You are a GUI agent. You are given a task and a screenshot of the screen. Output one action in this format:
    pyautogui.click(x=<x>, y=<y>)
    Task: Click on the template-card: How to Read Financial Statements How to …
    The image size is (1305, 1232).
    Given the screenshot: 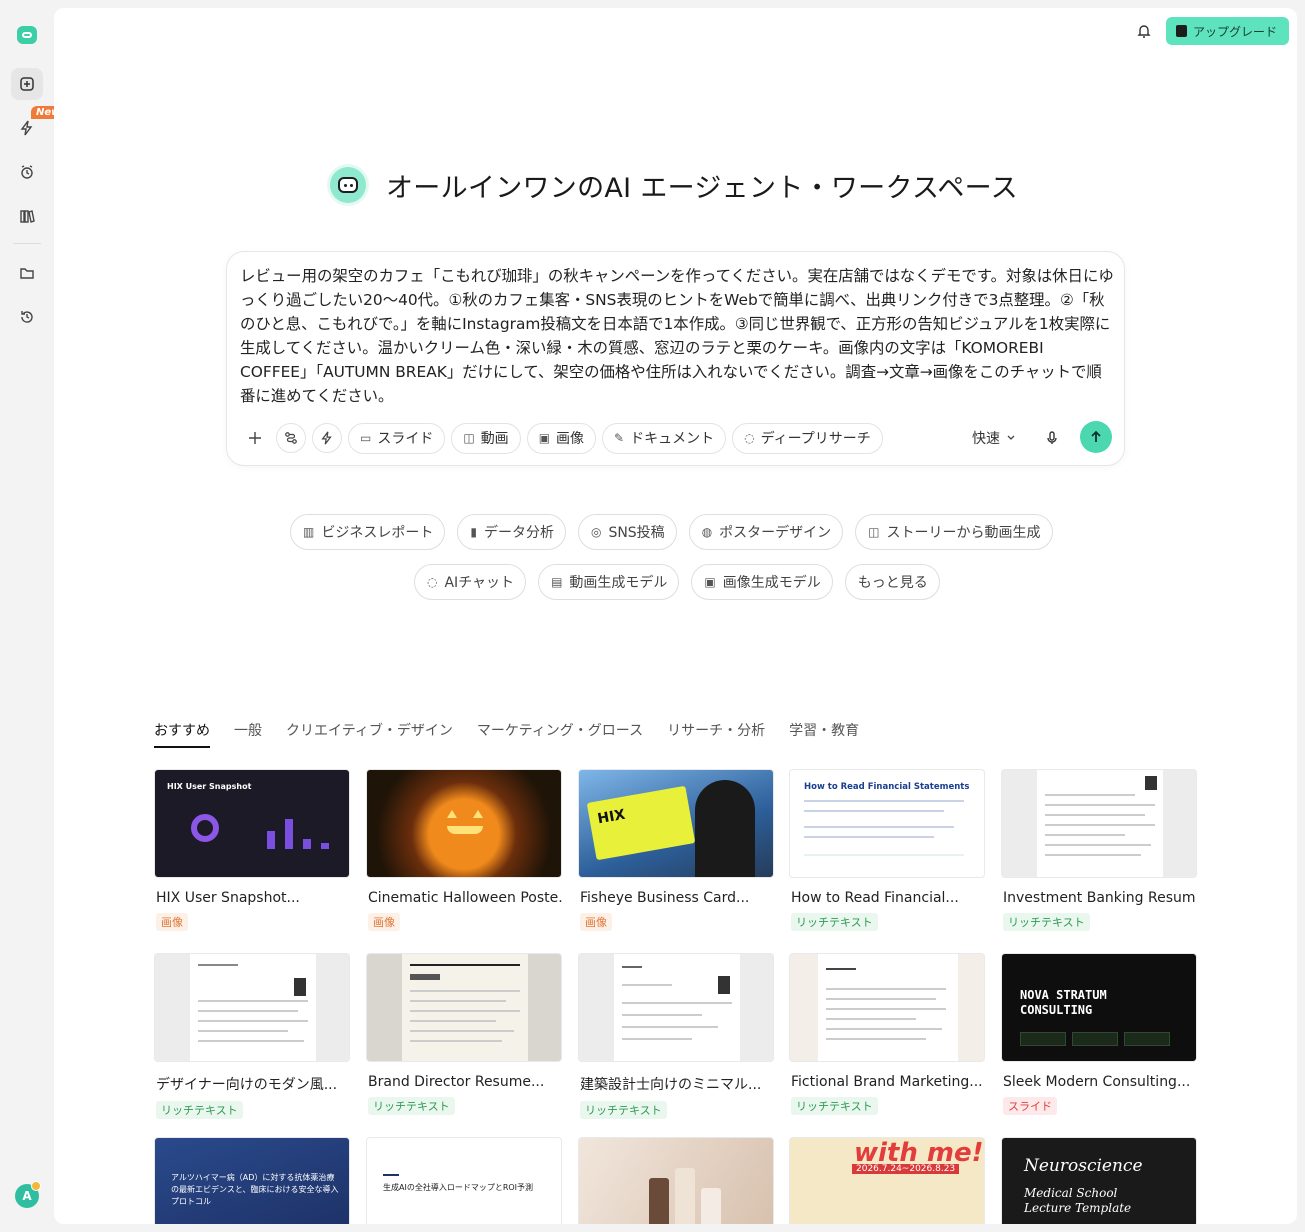 What is the action you would take?
    pyautogui.click(x=887, y=850)
    